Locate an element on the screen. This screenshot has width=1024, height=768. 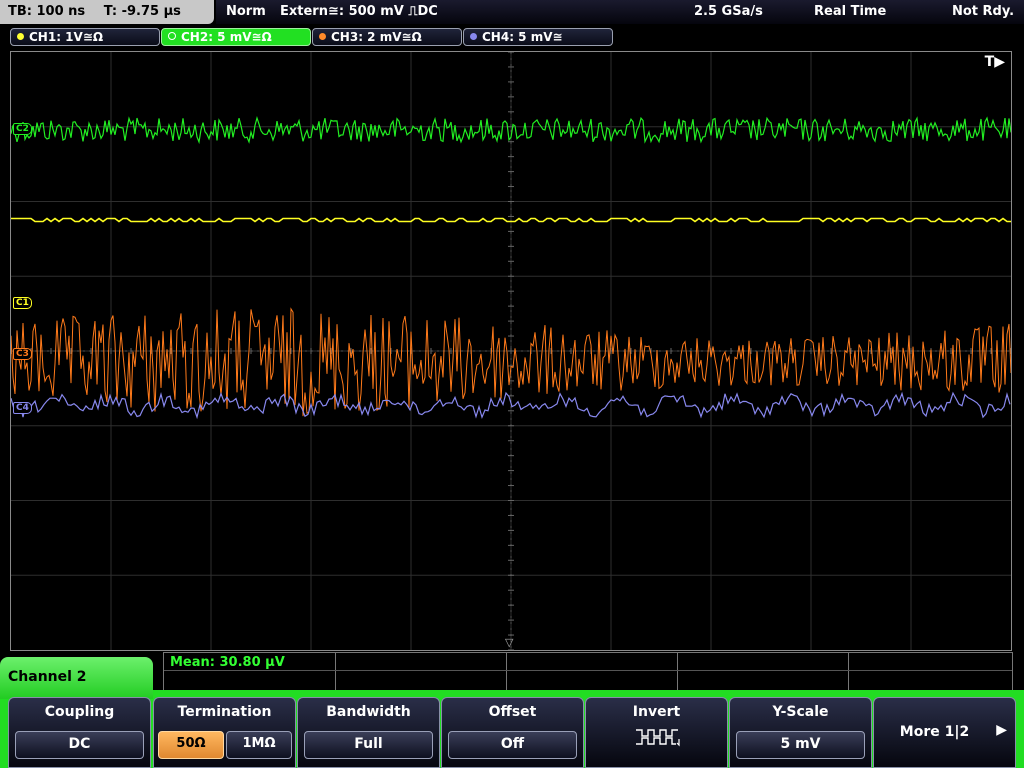
ch1-label: CH1: 1V≅Ω is located at coordinates (66, 37).